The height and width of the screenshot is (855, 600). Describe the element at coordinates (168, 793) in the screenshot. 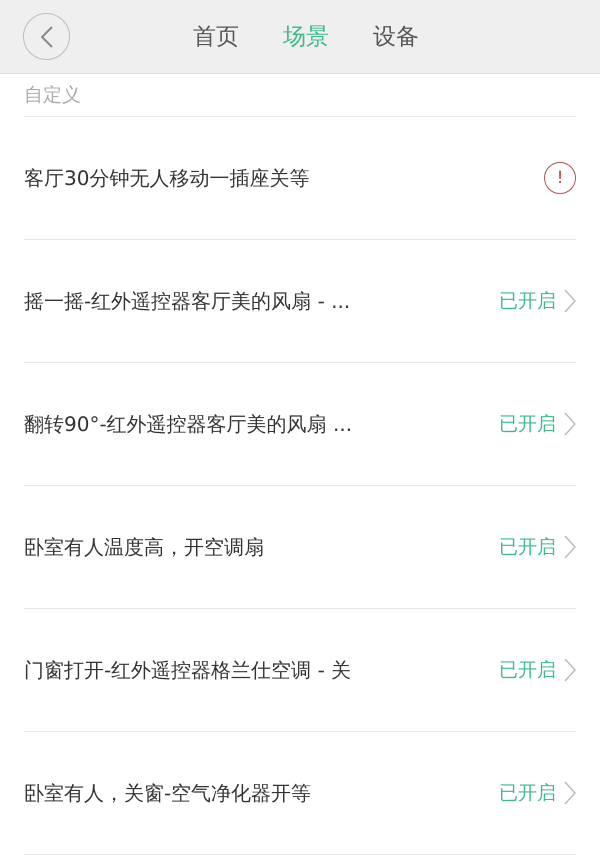

I see `scene-name: 卧室有人，关窗-空气净化器开等` at that location.